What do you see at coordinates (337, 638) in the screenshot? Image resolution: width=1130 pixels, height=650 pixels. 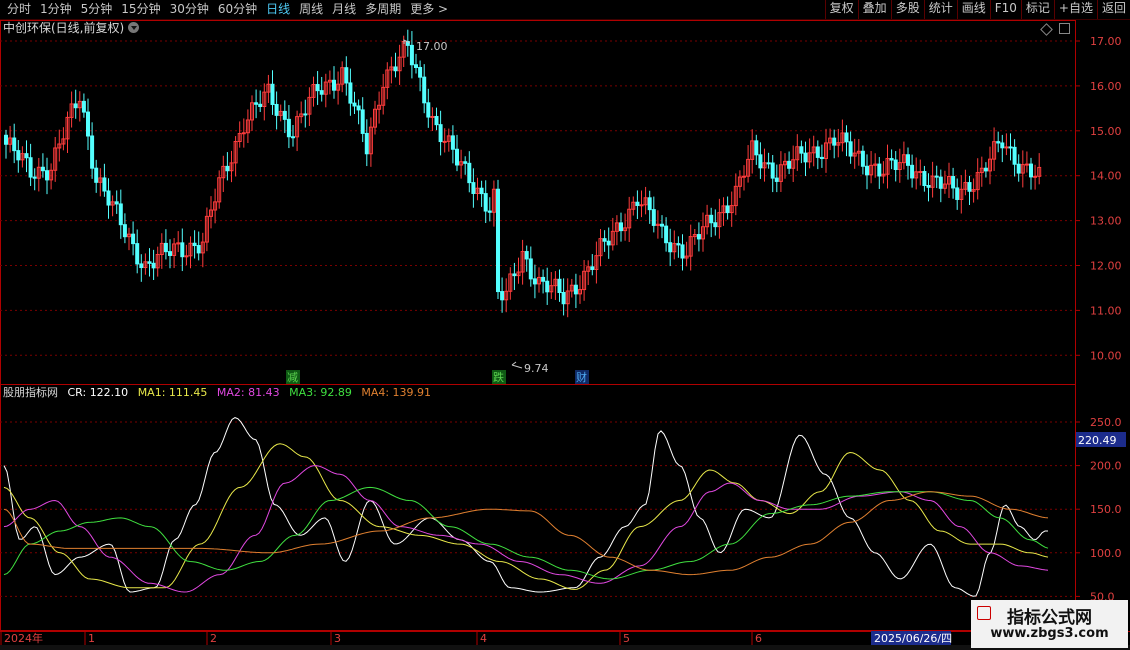 I see `date-tick-label: 3` at bounding box center [337, 638].